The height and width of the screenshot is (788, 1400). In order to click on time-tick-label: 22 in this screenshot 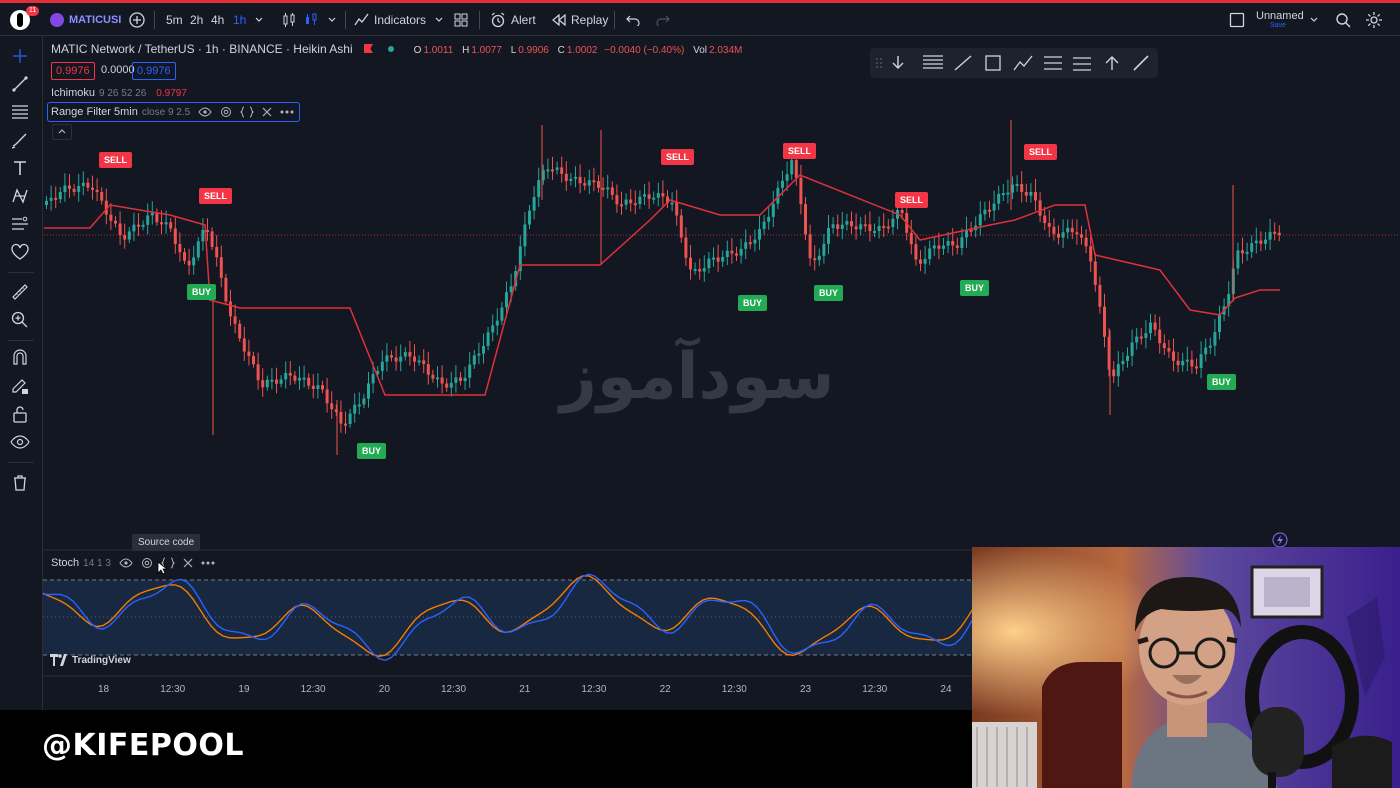, I will do `click(665, 689)`.